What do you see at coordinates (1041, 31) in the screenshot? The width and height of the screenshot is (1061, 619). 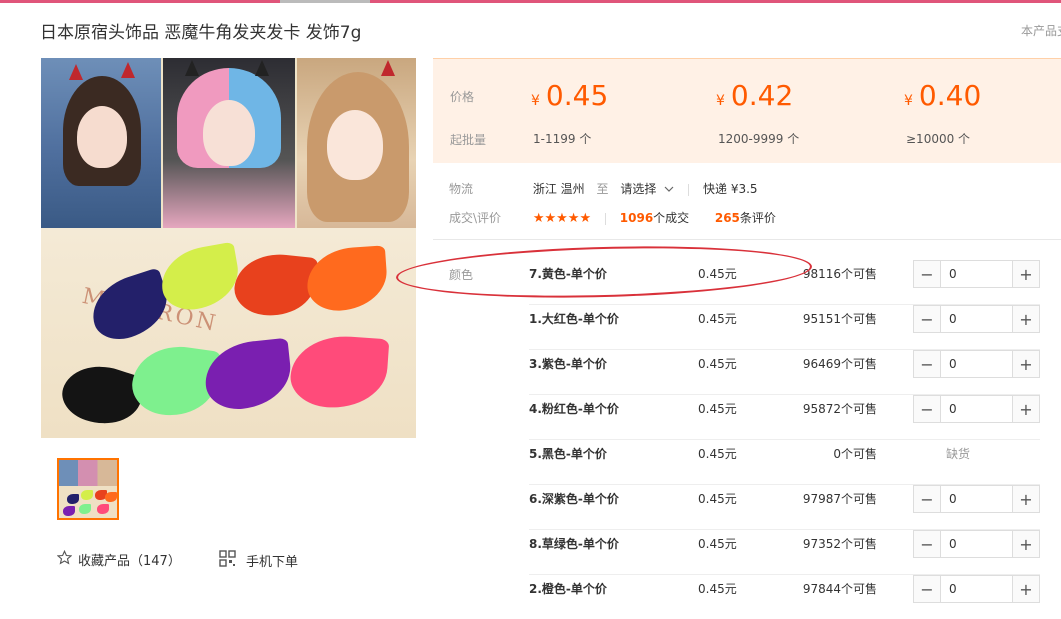 I see `right-note: 本产品支` at bounding box center [1041, 31].